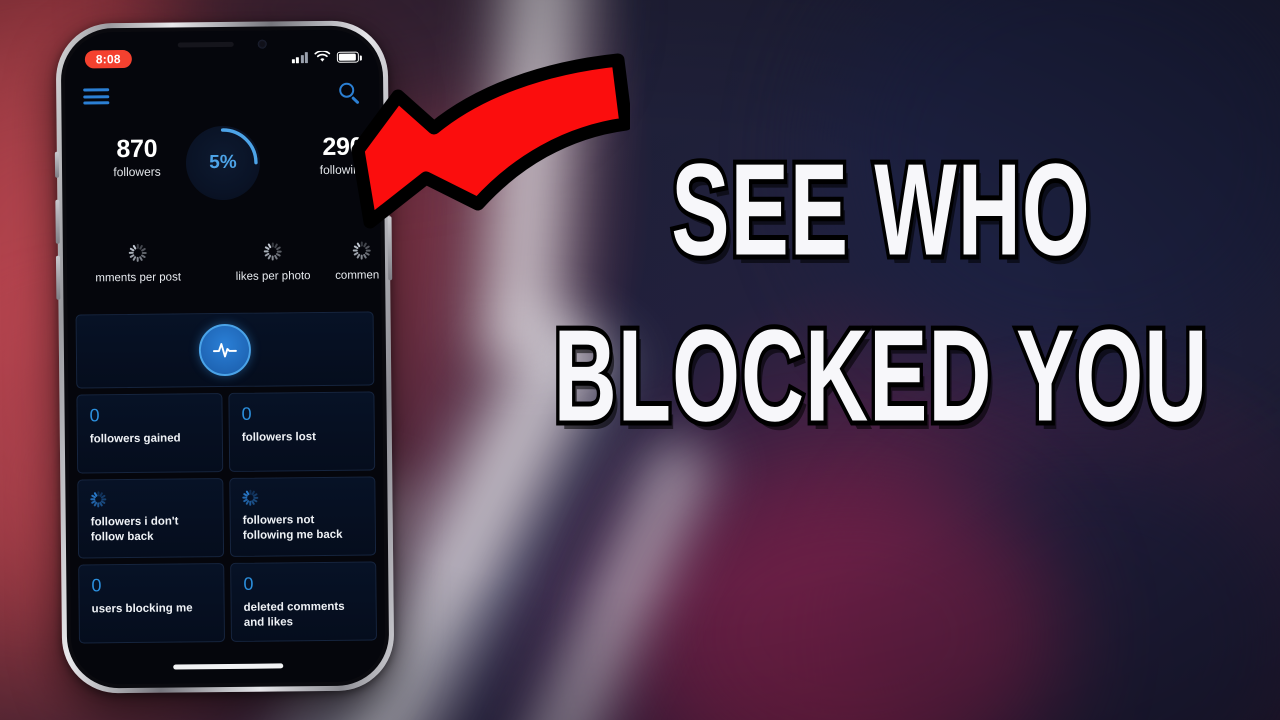 The image size is (1280, 720). What do you see at coordinates (137, 172) in the screenshot?
I see `followers-label: followers` at bounding box center [137, 172].